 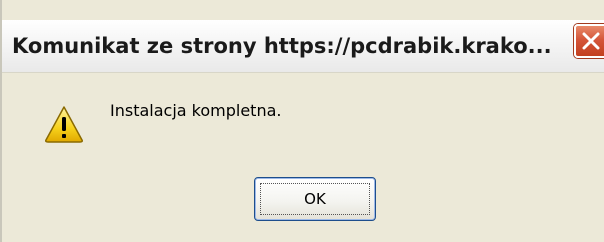 I want to click on ok-button: OK, so click(x=315, y=199).